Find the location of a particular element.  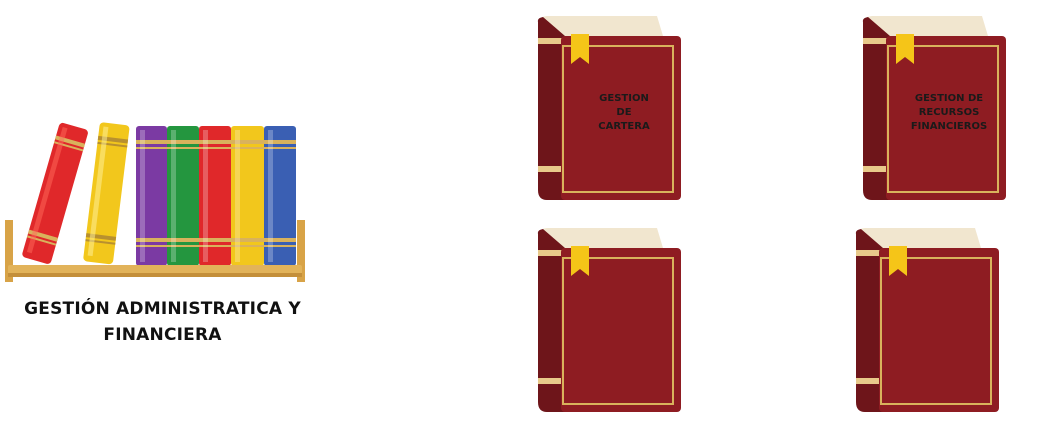

book-label: GESTION DE CARTERA is located at coordinates (624, 112).